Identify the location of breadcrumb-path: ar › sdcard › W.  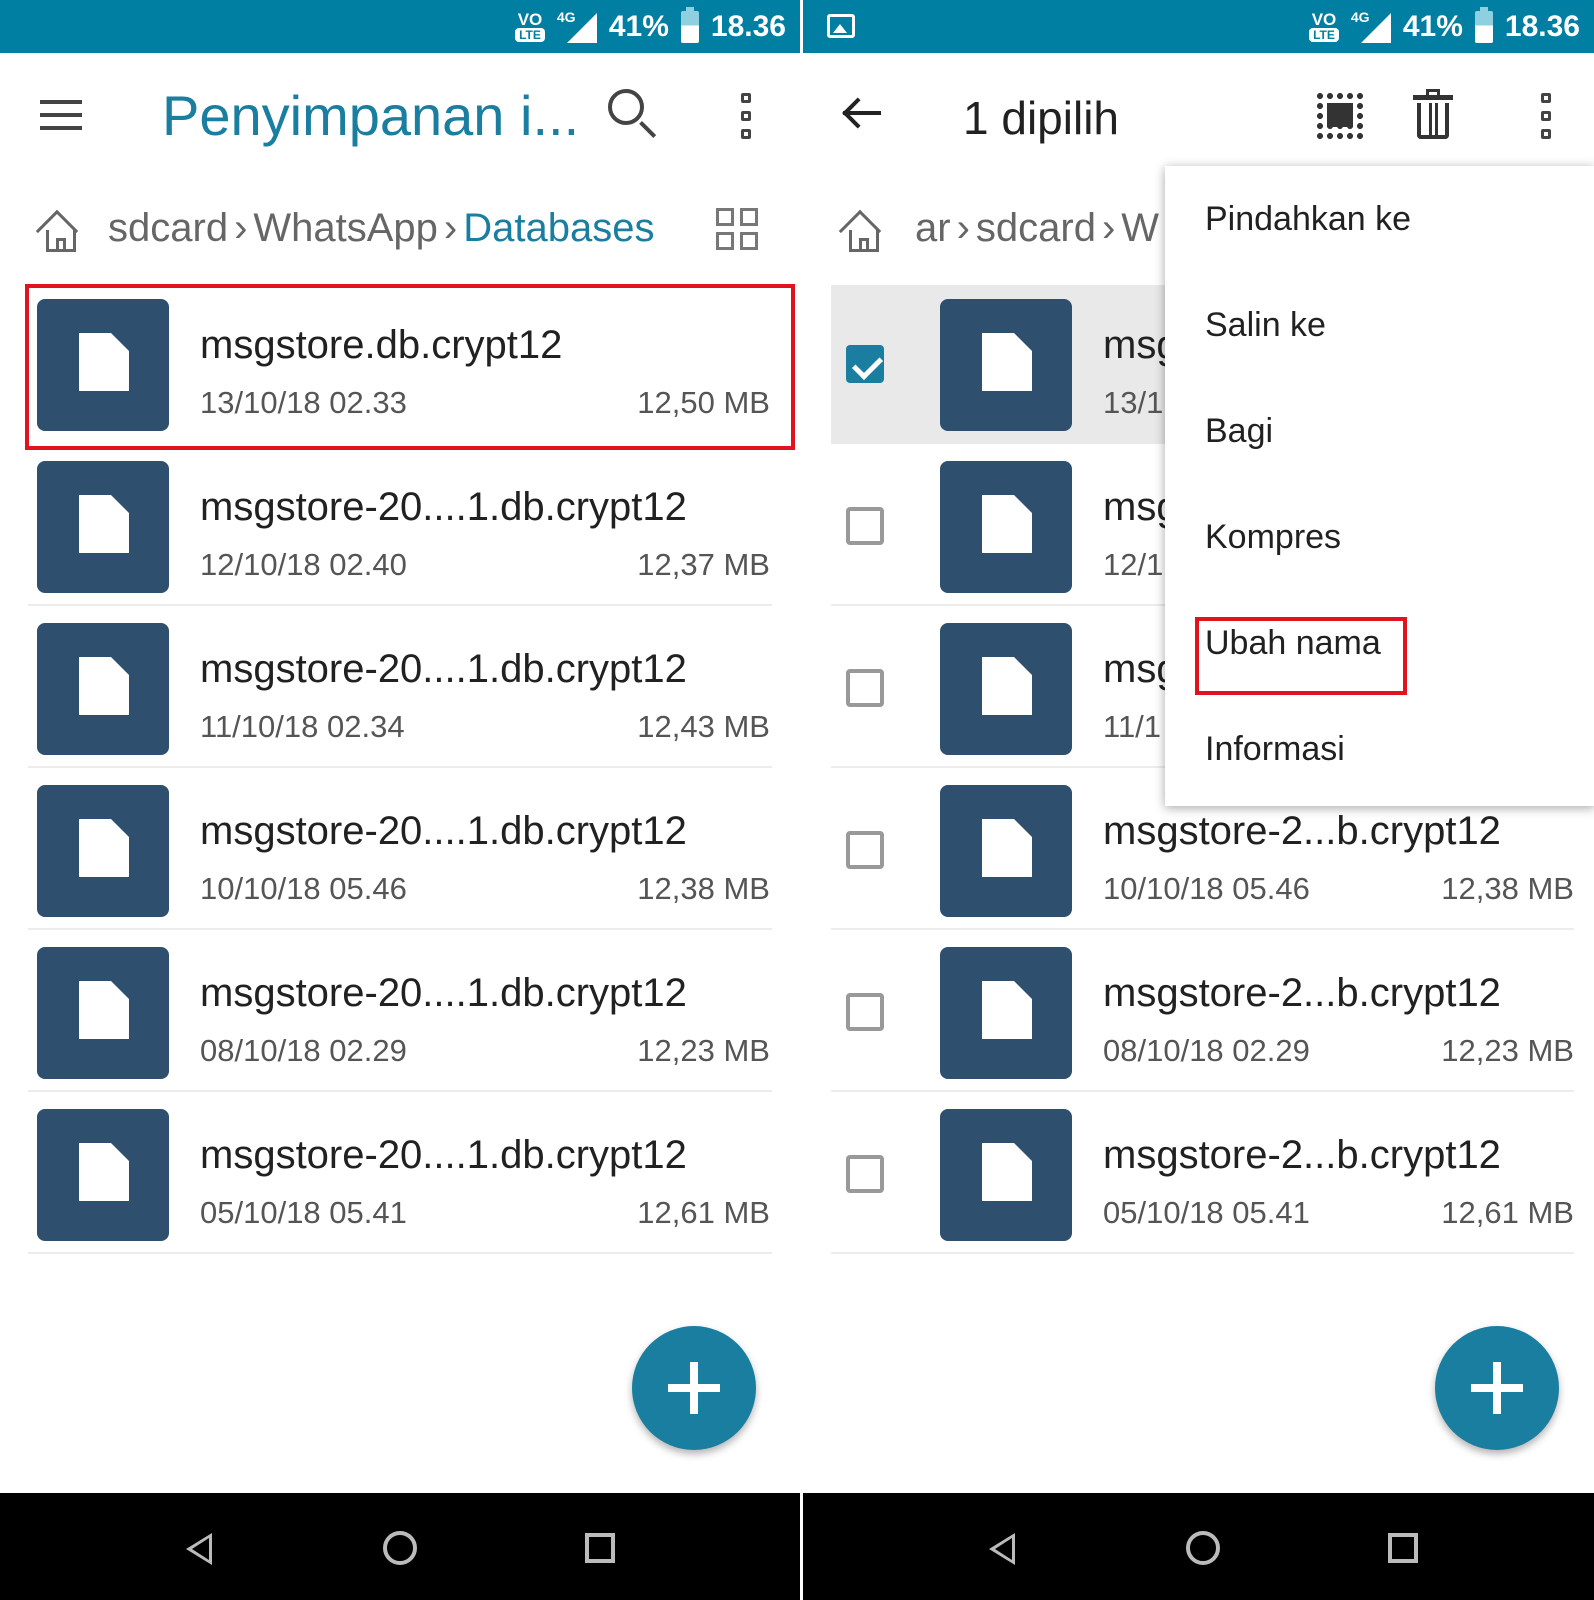
(1037, 228).